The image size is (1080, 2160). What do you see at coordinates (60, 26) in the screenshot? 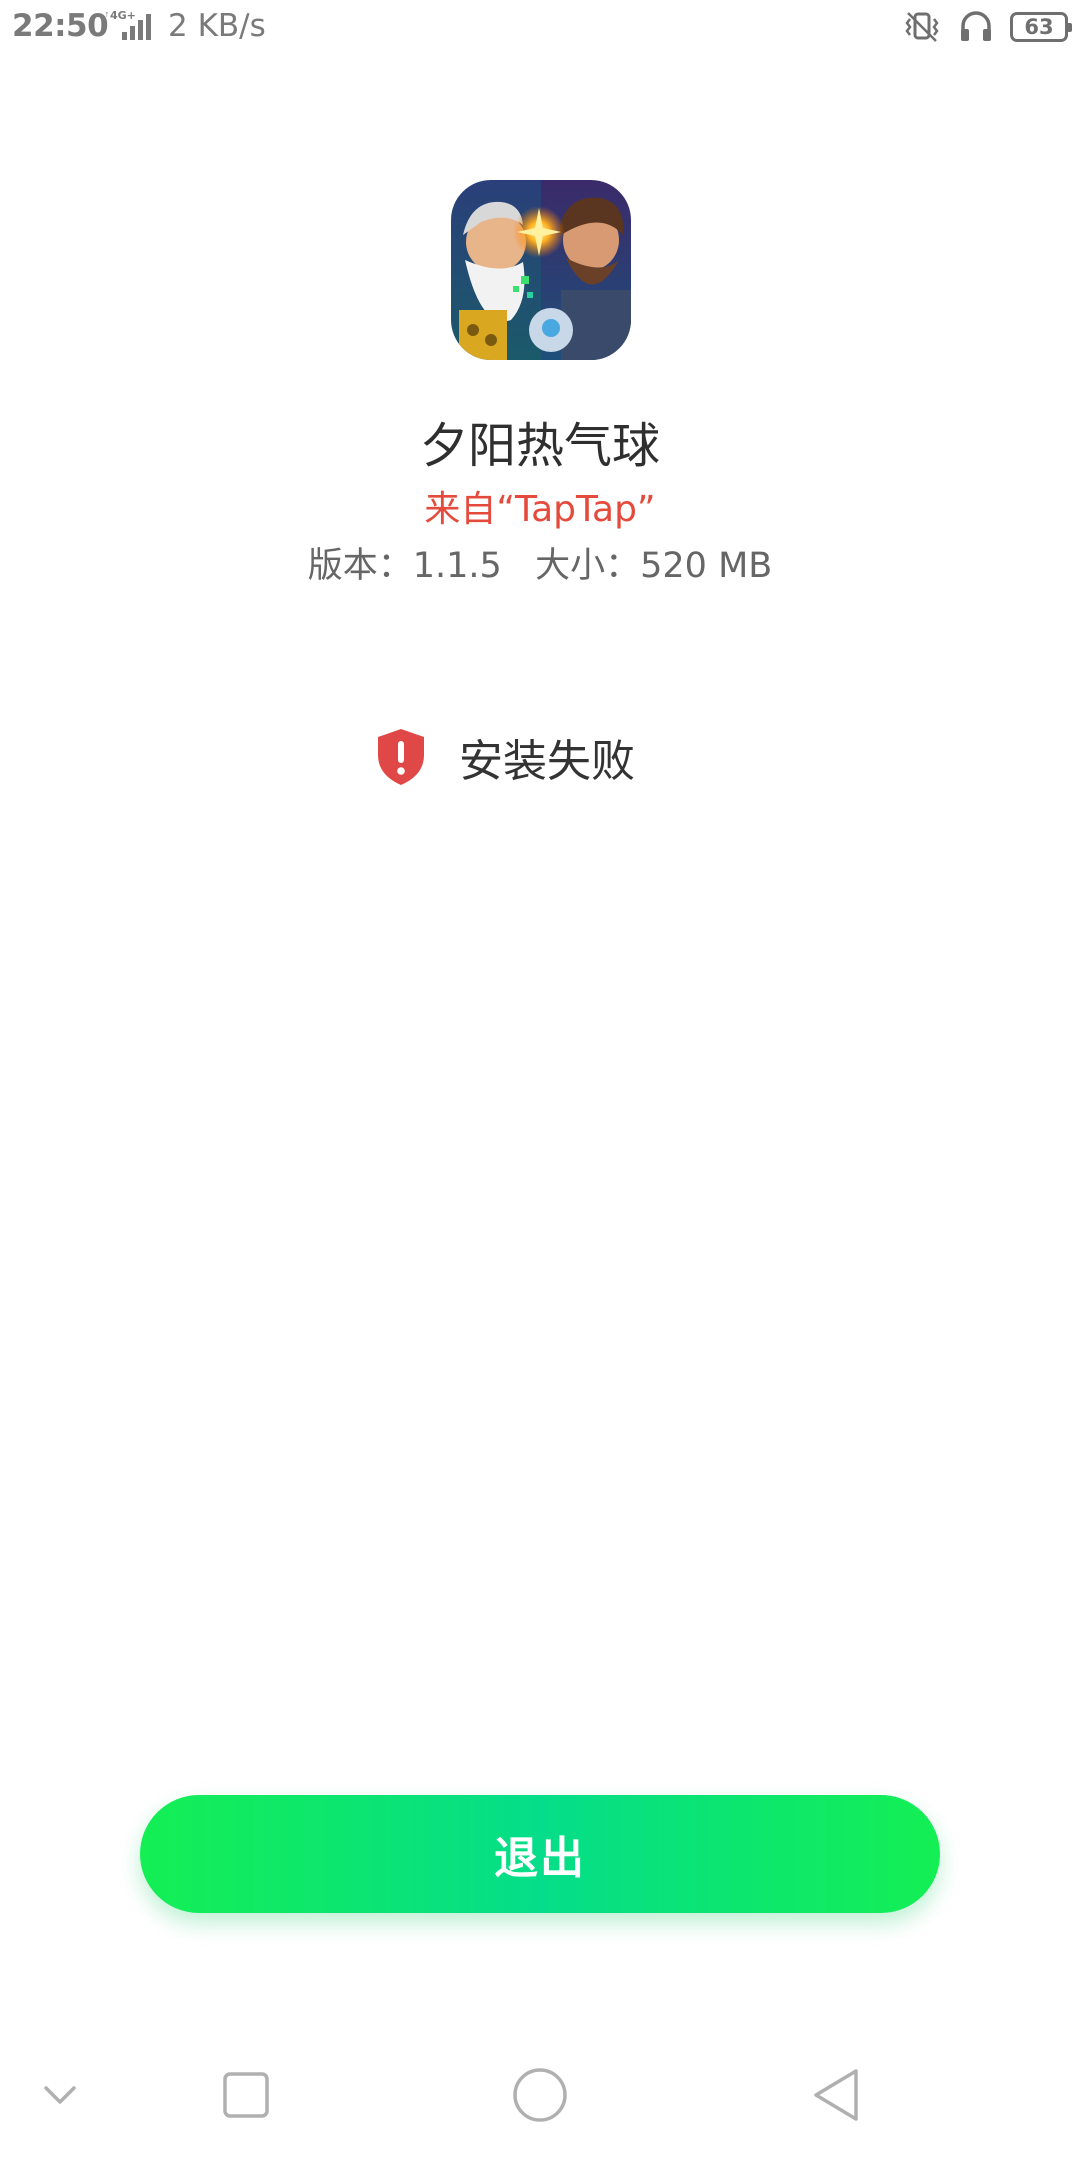
I see `status-time: 22:50` at bounding box center [60, 26].